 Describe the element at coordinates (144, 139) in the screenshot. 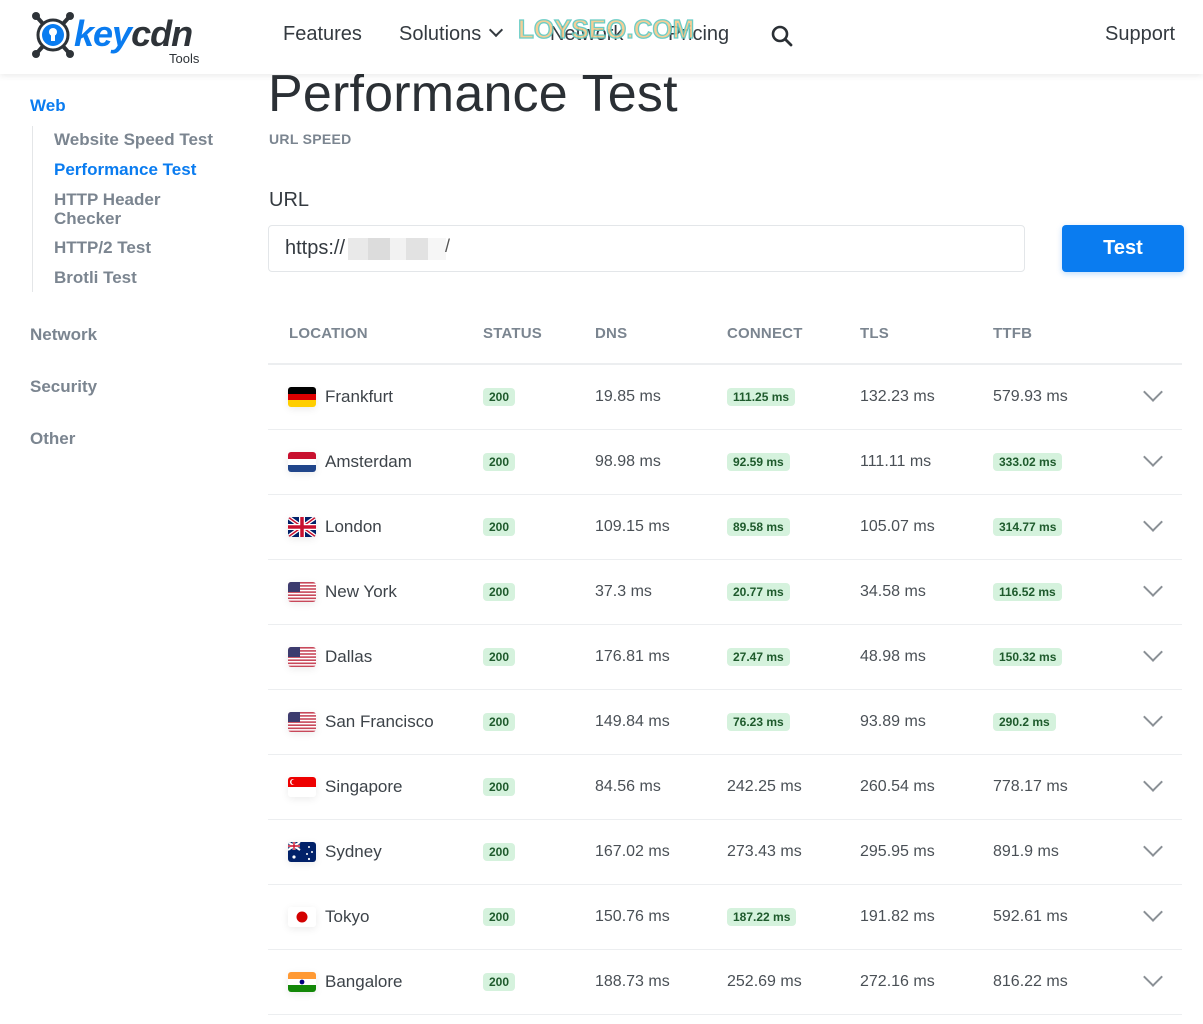

I see `sidebar-link-website-speed-test: Website Speed Test` at that location.